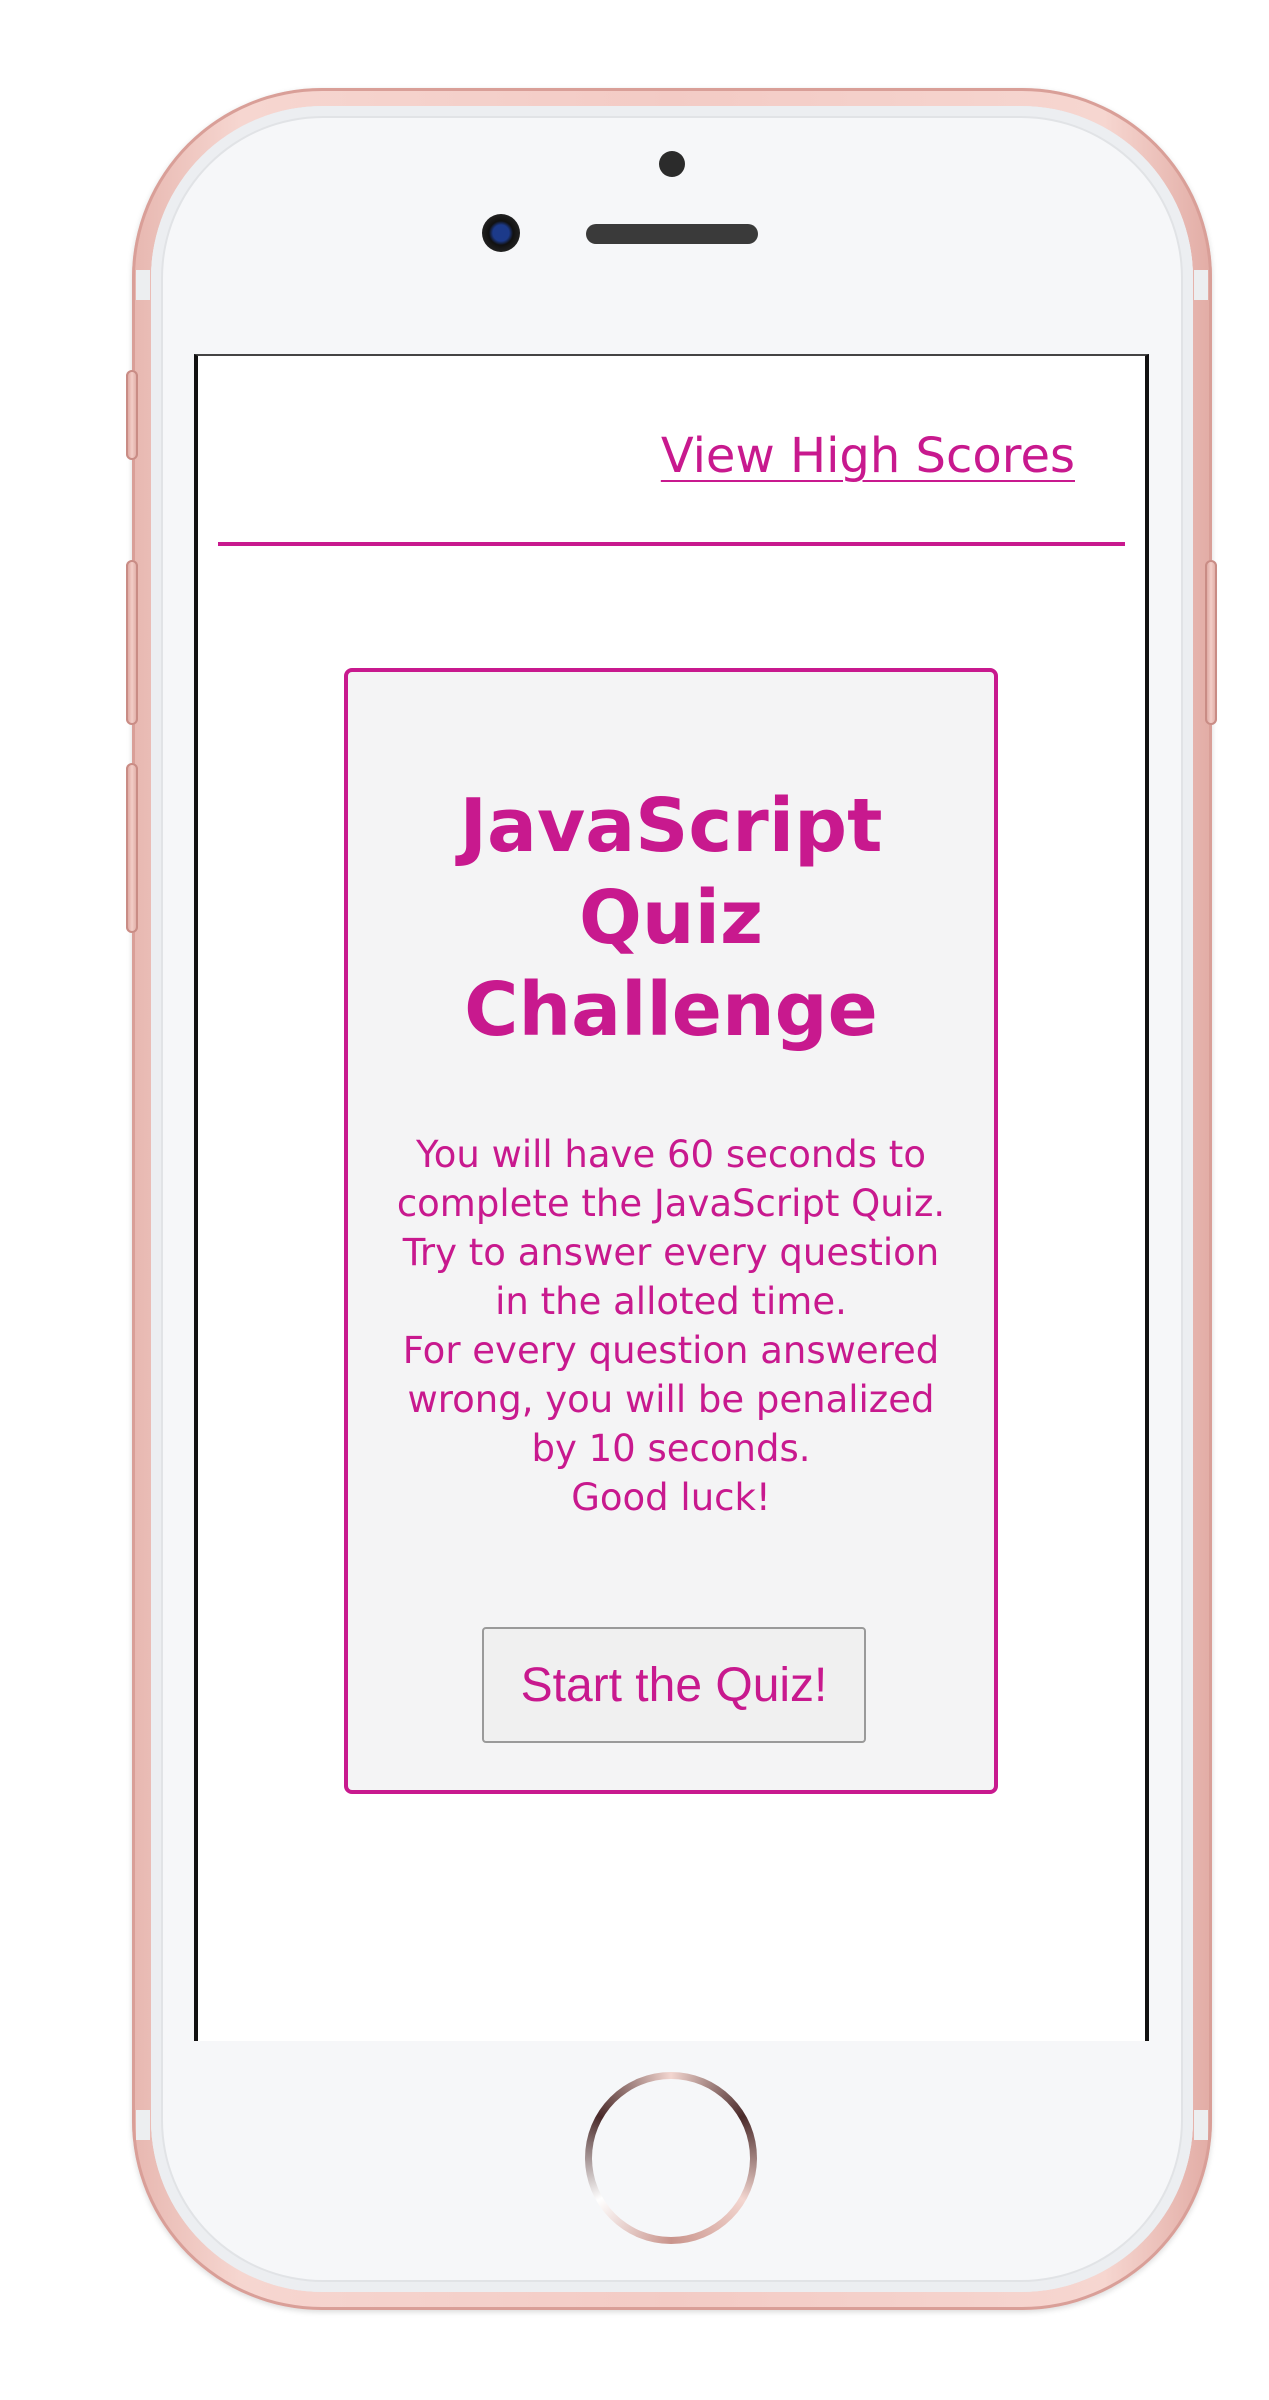 This screenshot has height=2400, width=1269. What do you see at coordinates (671, 1448) in the screenshot?
I see `instruction-line: by 10 seconds.` at bounding box center [671, 1448].